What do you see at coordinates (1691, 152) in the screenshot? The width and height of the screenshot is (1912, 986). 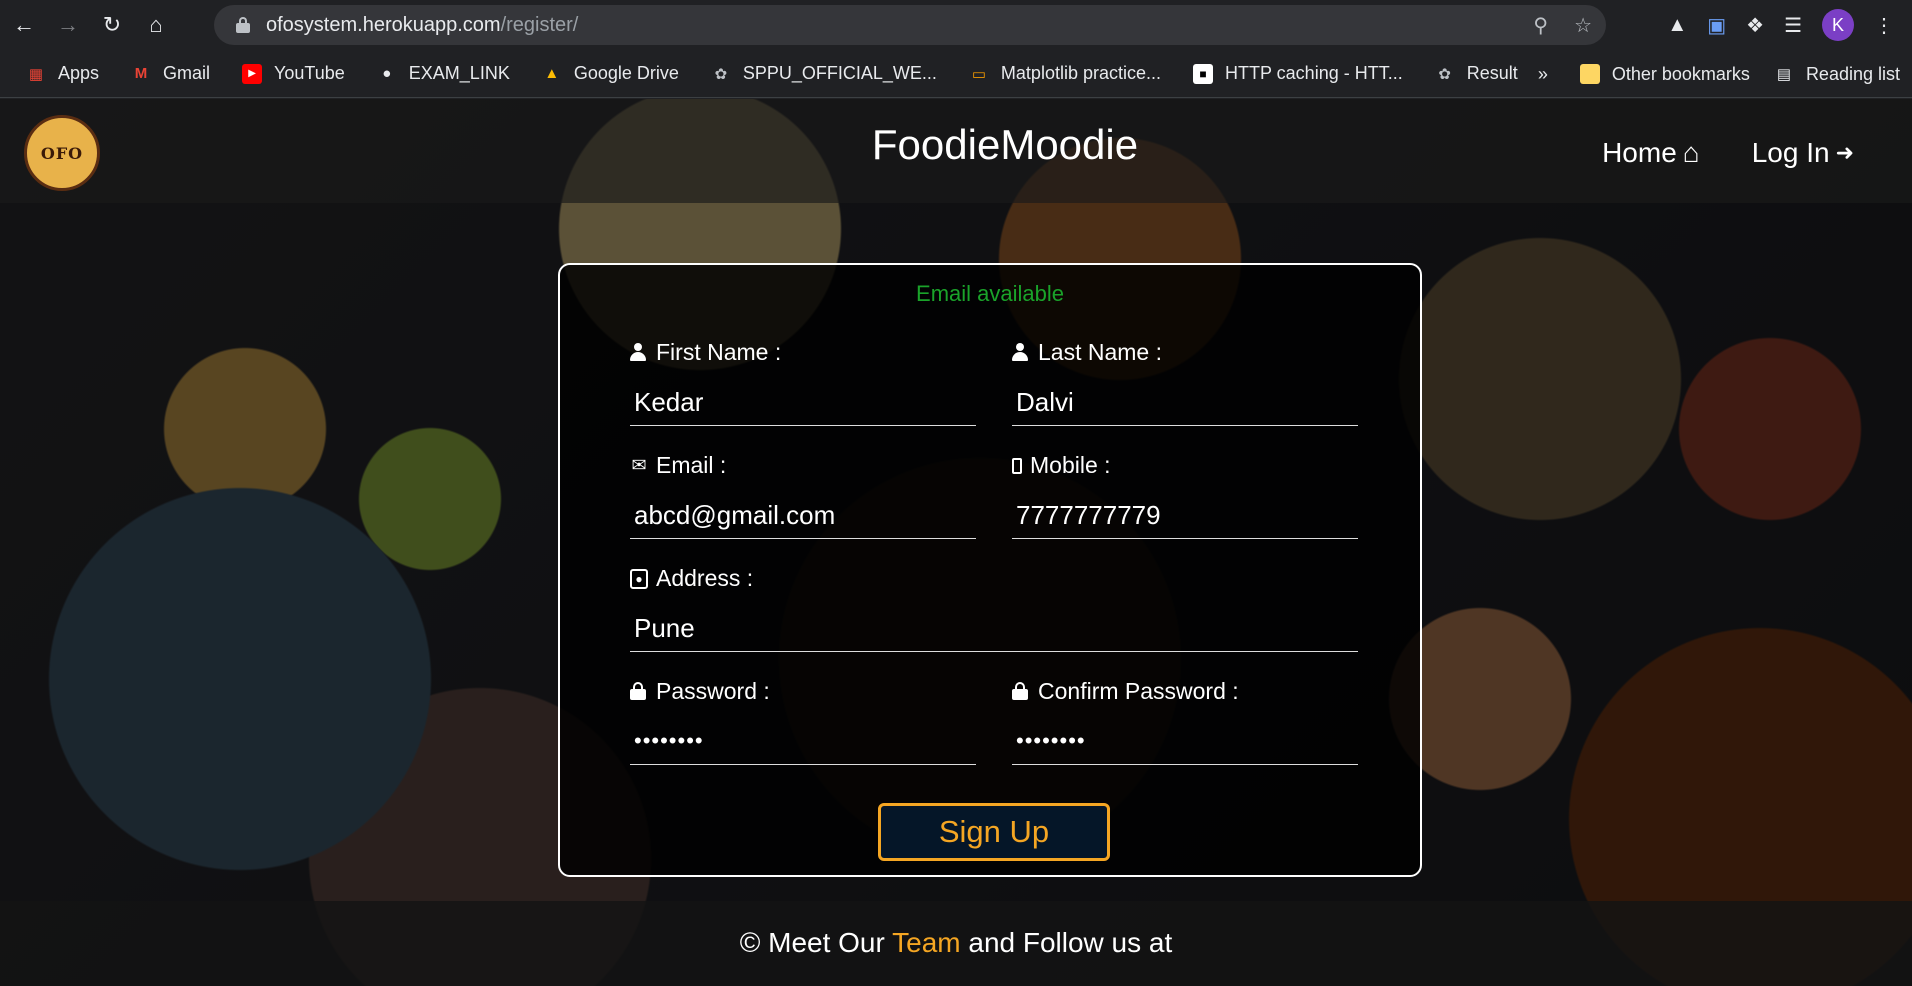 I see `house-icon: ⌂` at bounding box center [1691, 152].